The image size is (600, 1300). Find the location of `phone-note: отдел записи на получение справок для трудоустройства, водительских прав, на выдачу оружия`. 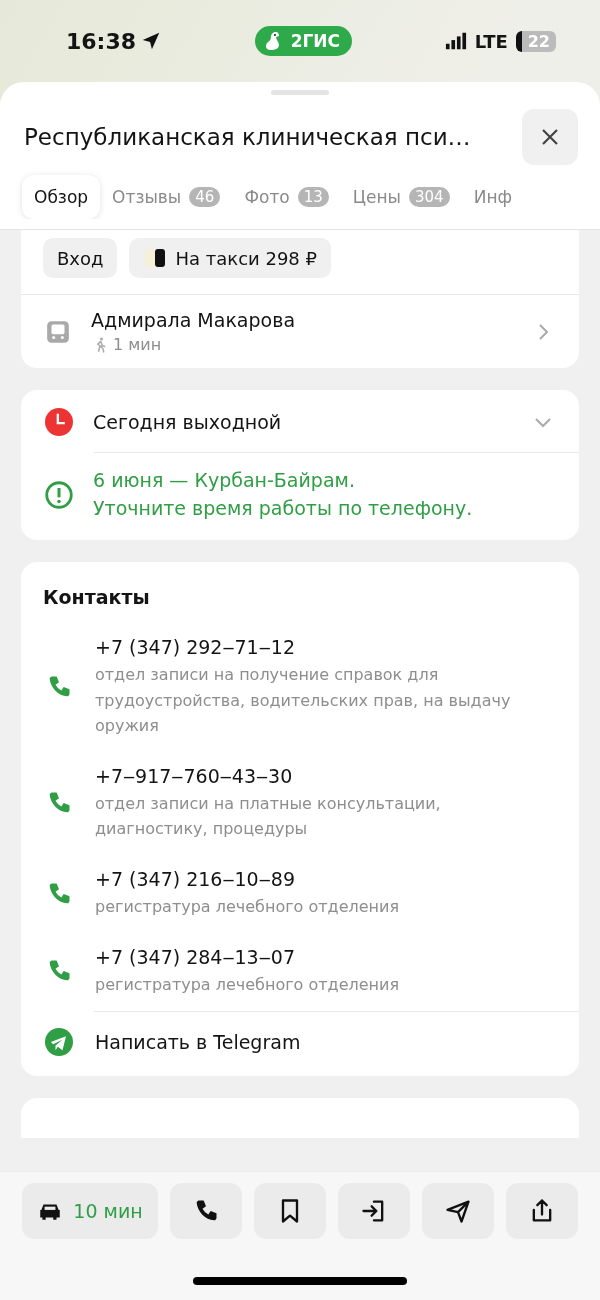

phone-note: отдел записи на получение справок для трудоустройства, водительских прав, на выдачу оружия is located at coordinates (303, 701).